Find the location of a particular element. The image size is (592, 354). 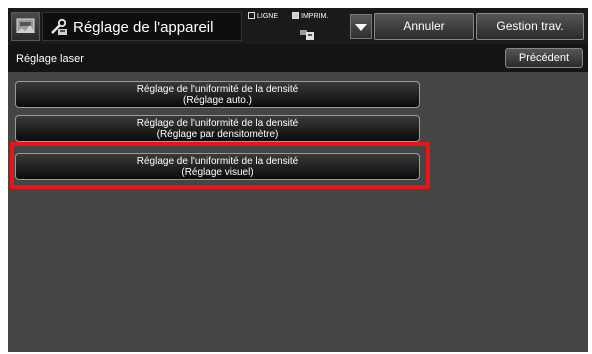

sub-header: Réglage laser Précédent is located at coordinates (298, 58).